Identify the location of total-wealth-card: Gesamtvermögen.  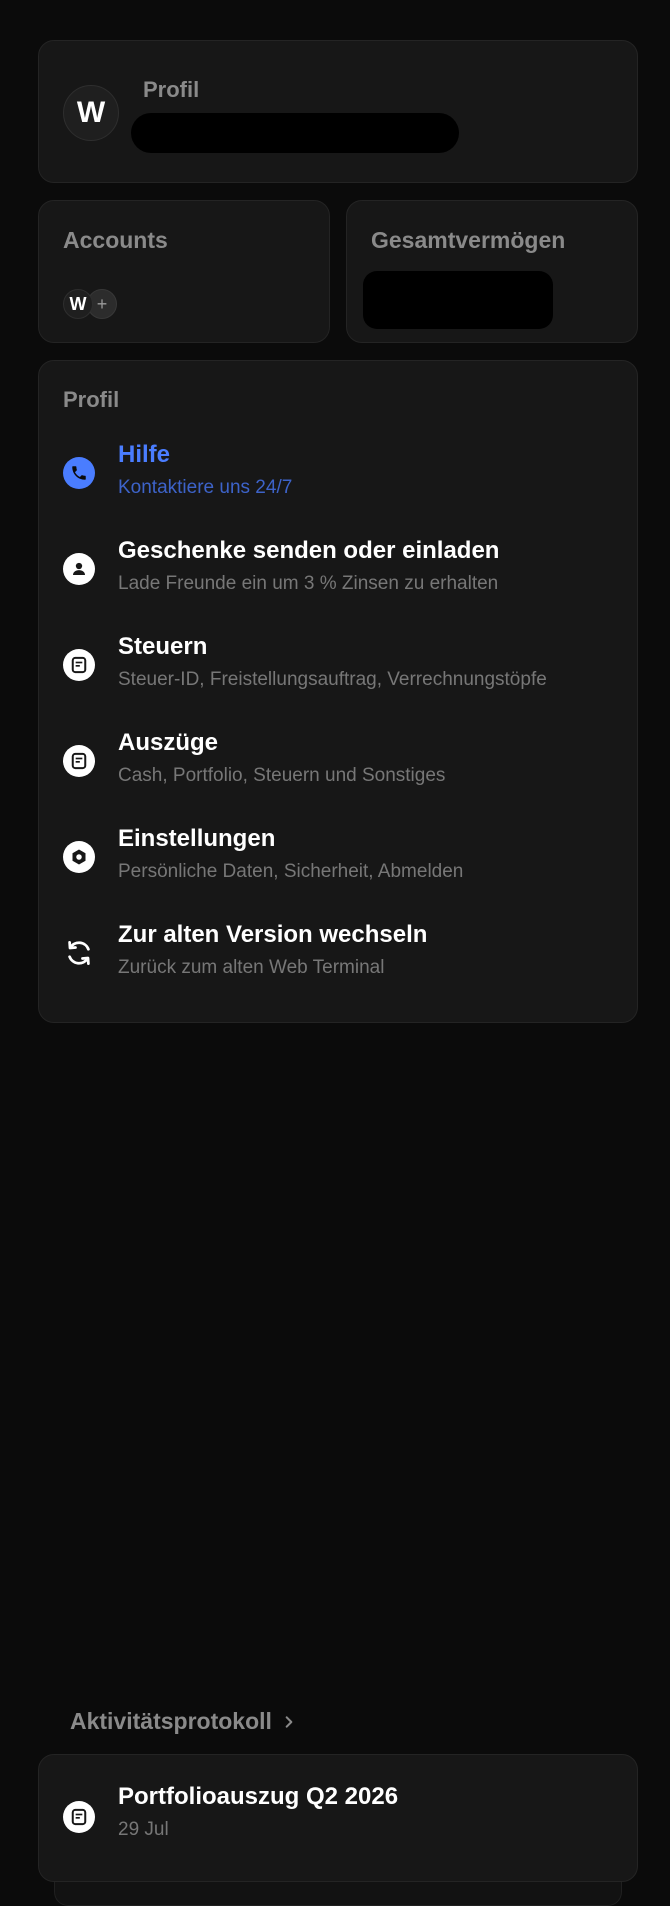
(492, 271).